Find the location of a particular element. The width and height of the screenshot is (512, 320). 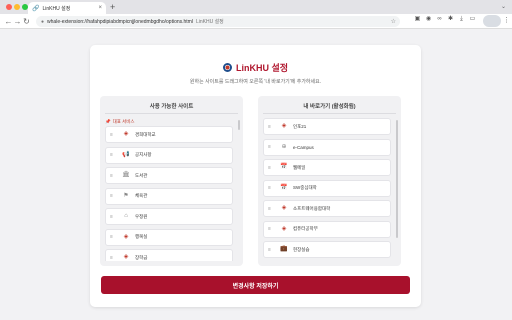

reload-button: ↻ is located at coordinates (26, 21).